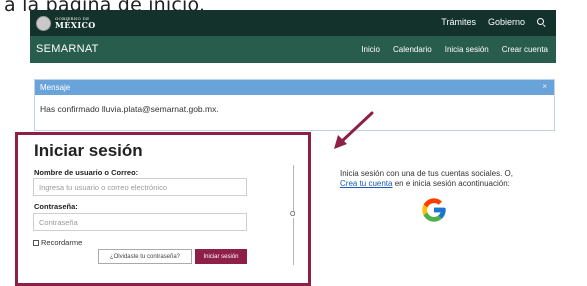 The height and width of the screenshot is (286, 587). Describe the element at coordinates (412, 49) in the screenshot. I see `nav-calendario: Calendario` at that location.